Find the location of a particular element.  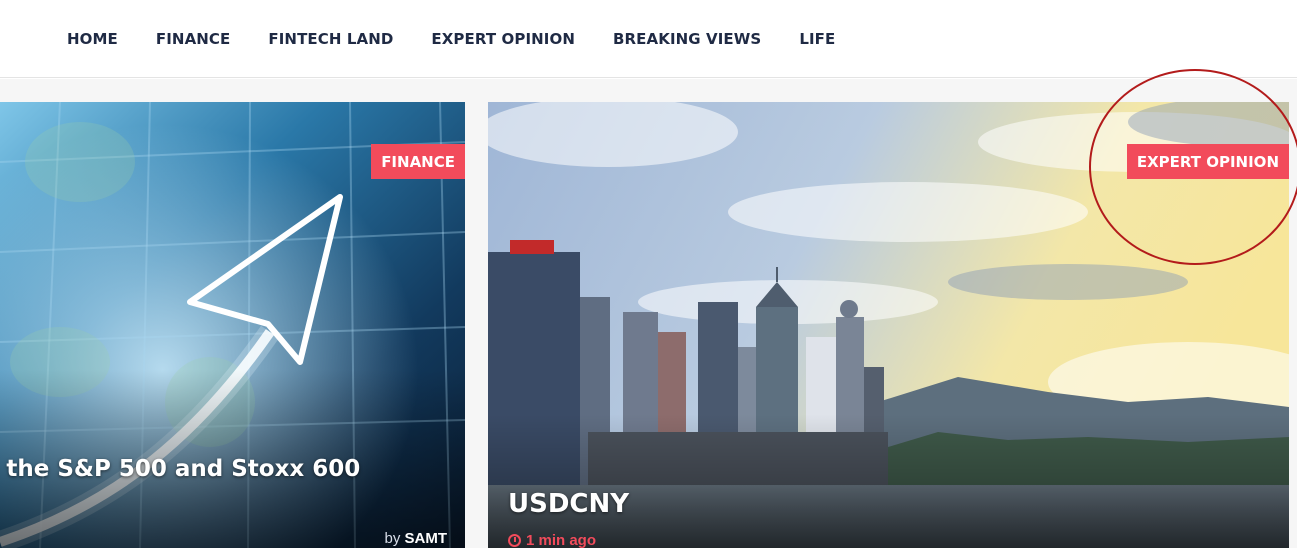

nav-expert-opinion: EXPERT OPINION is located at coordinates (503, 39).